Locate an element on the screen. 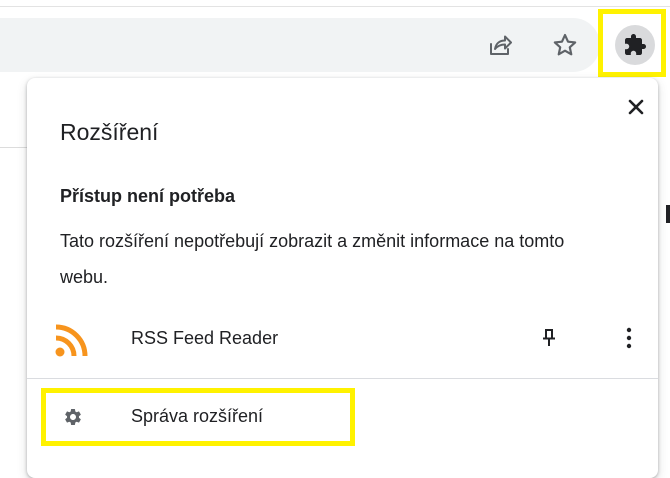  close-button is located at coordinates (636, 107).